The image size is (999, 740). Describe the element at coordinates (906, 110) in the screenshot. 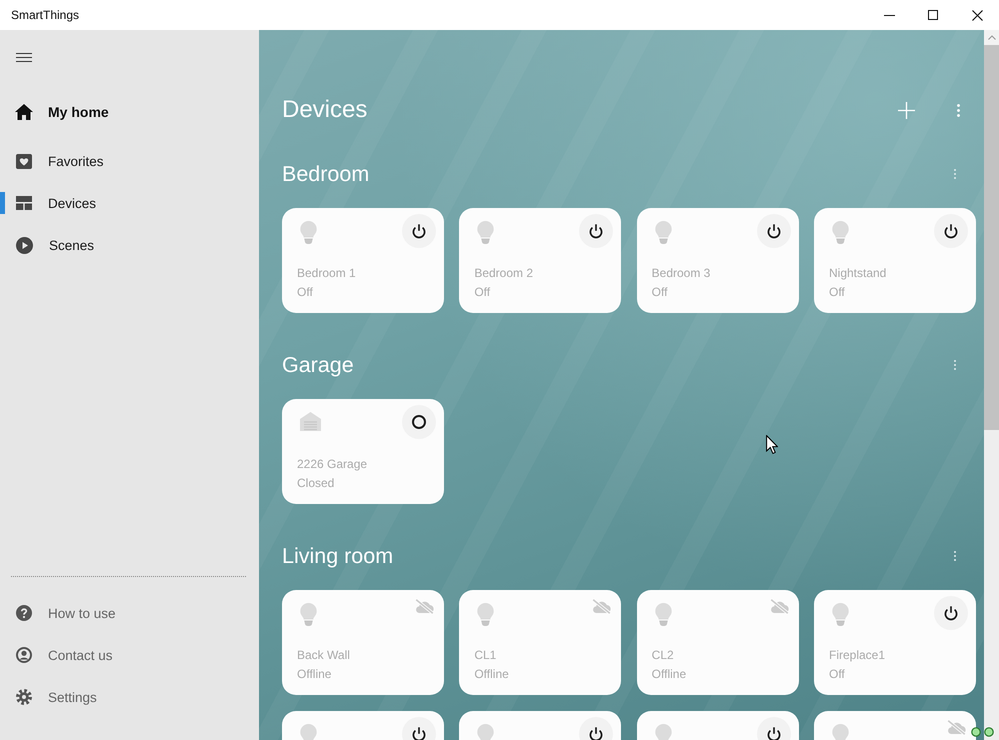

I see `plus-icon` at that location.